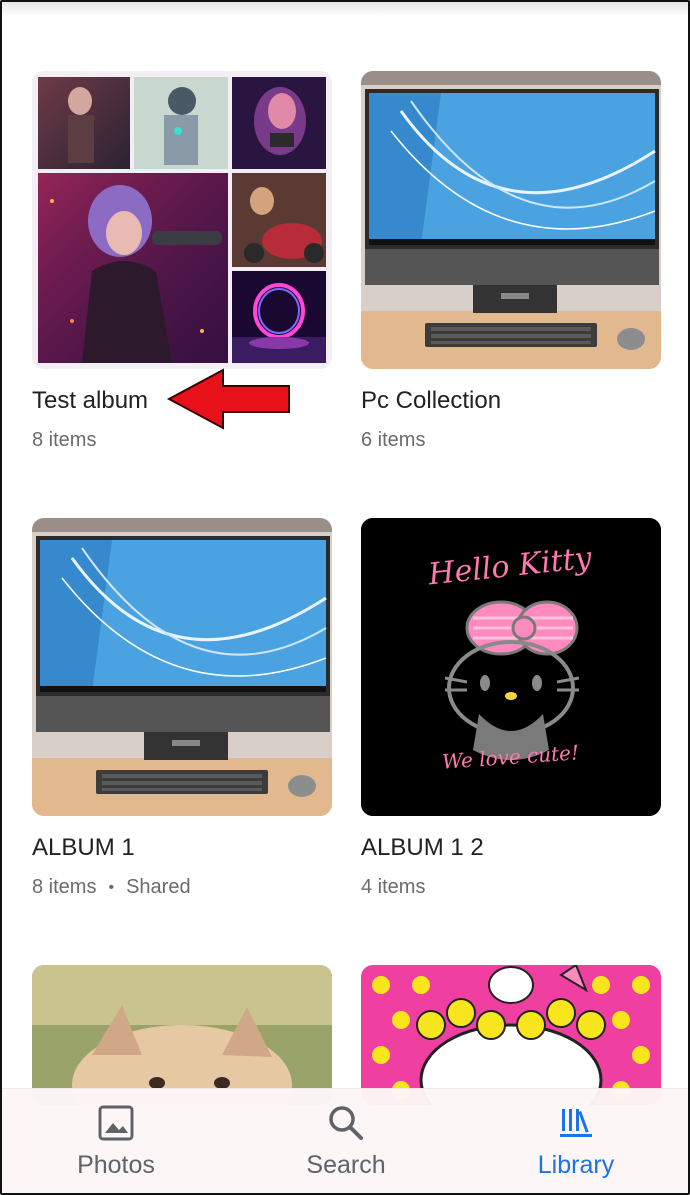 Image resolution: width=690 pixels, height=1195 pixels. Describe the element at coordinates (90, 401) in the screenshot. I see `album-title: Test album` at that location.